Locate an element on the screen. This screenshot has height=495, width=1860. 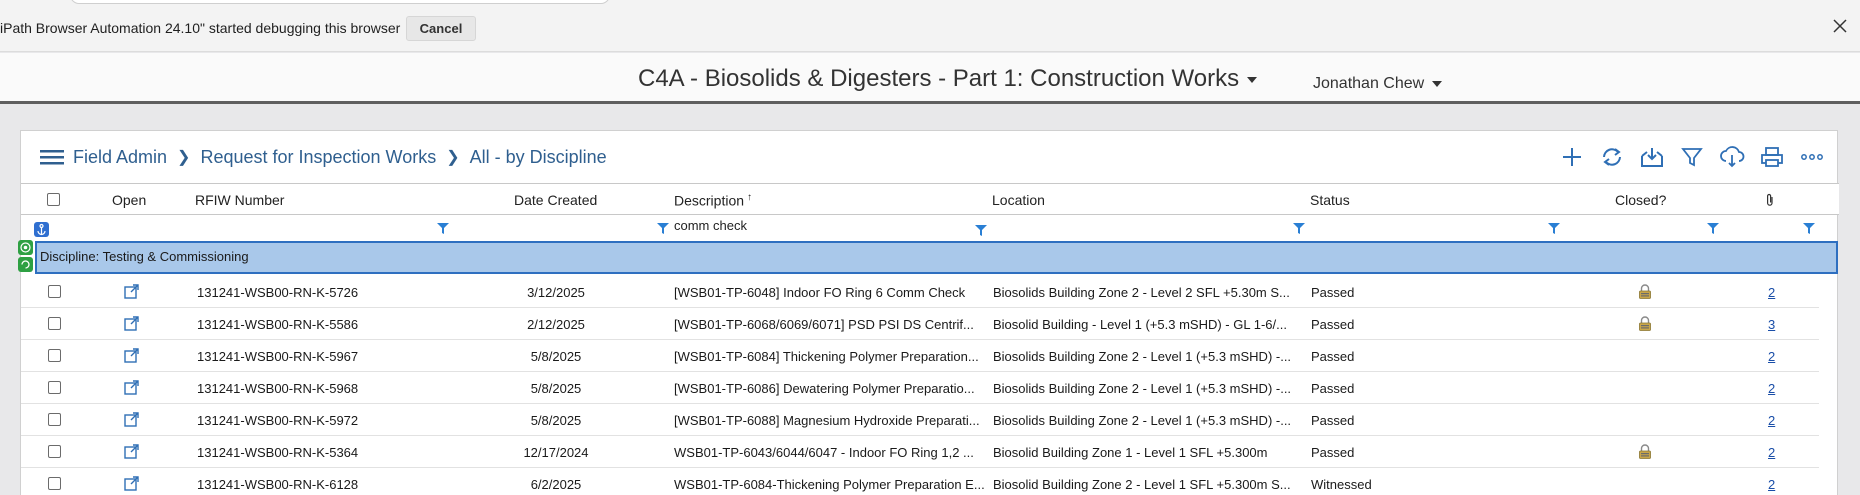
cancel-debug-button: Cancel is located at coordinates (441, 28).